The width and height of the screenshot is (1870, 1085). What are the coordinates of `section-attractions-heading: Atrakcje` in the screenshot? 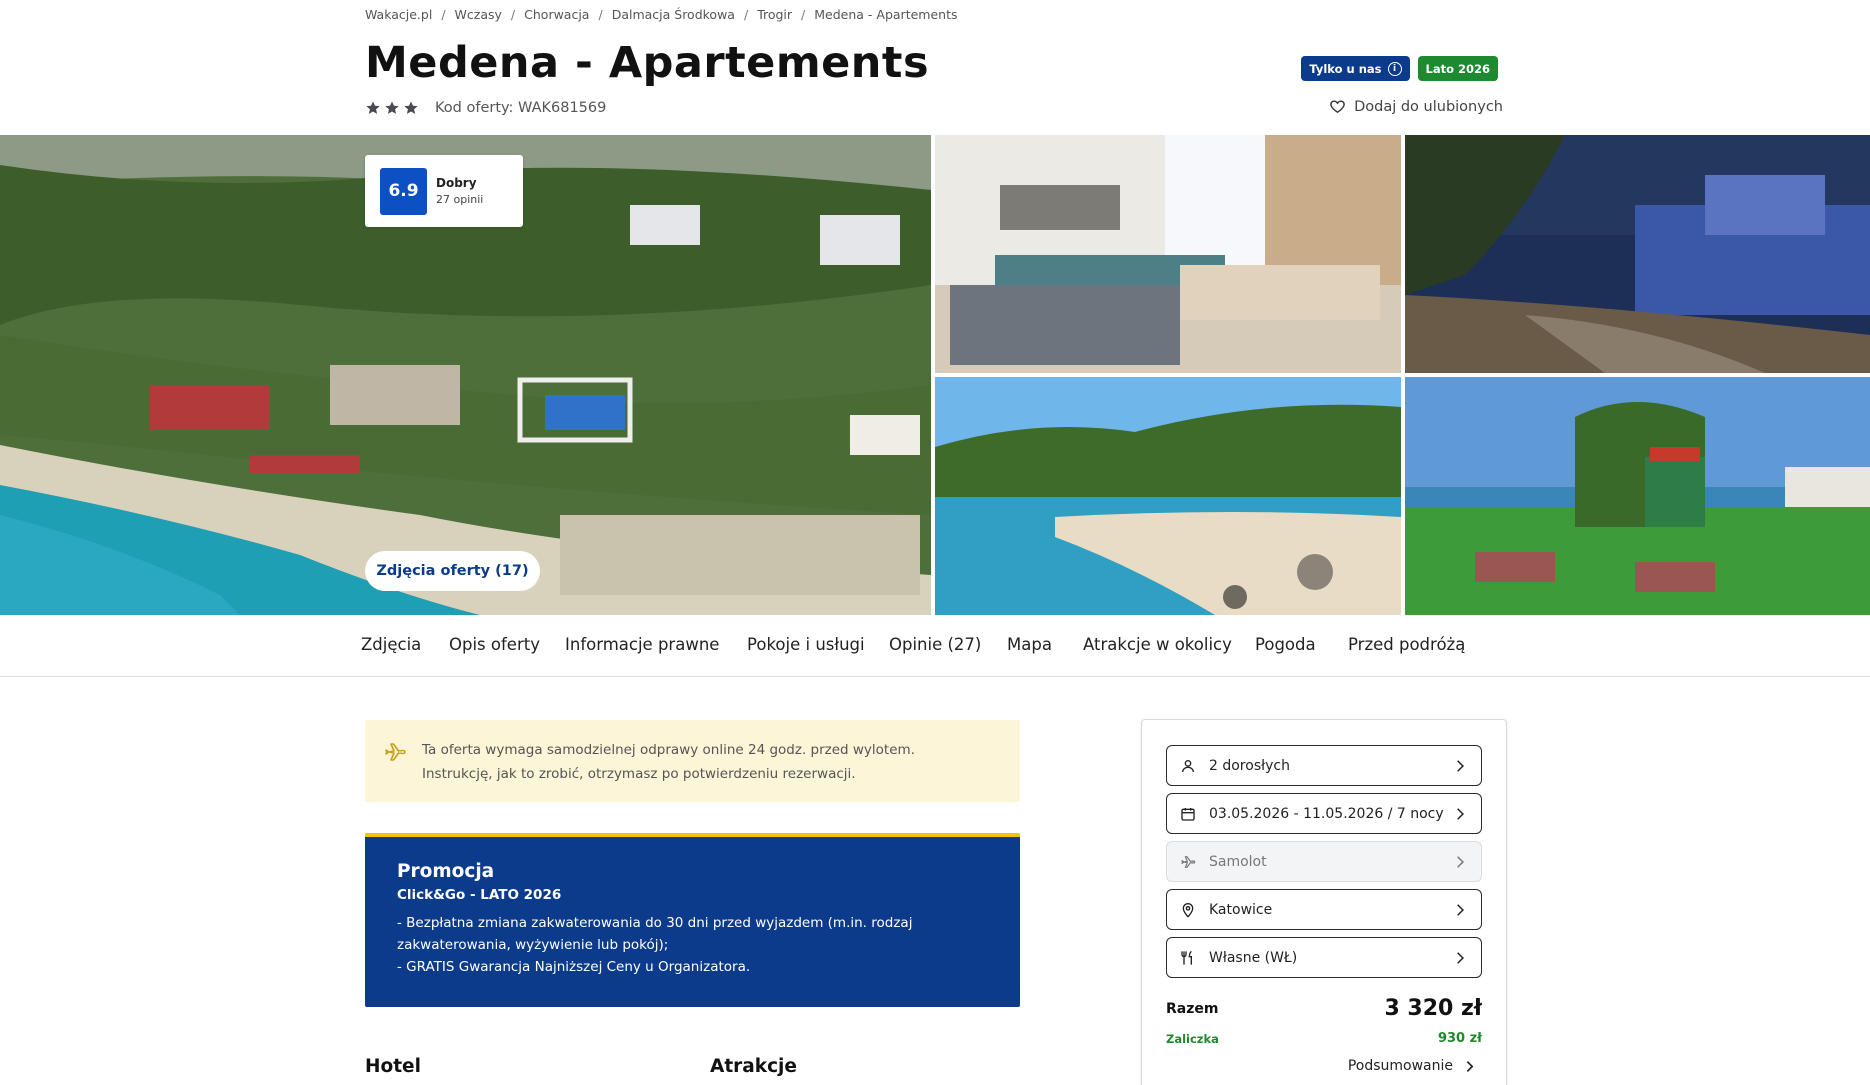 It's located at (753, 1066).